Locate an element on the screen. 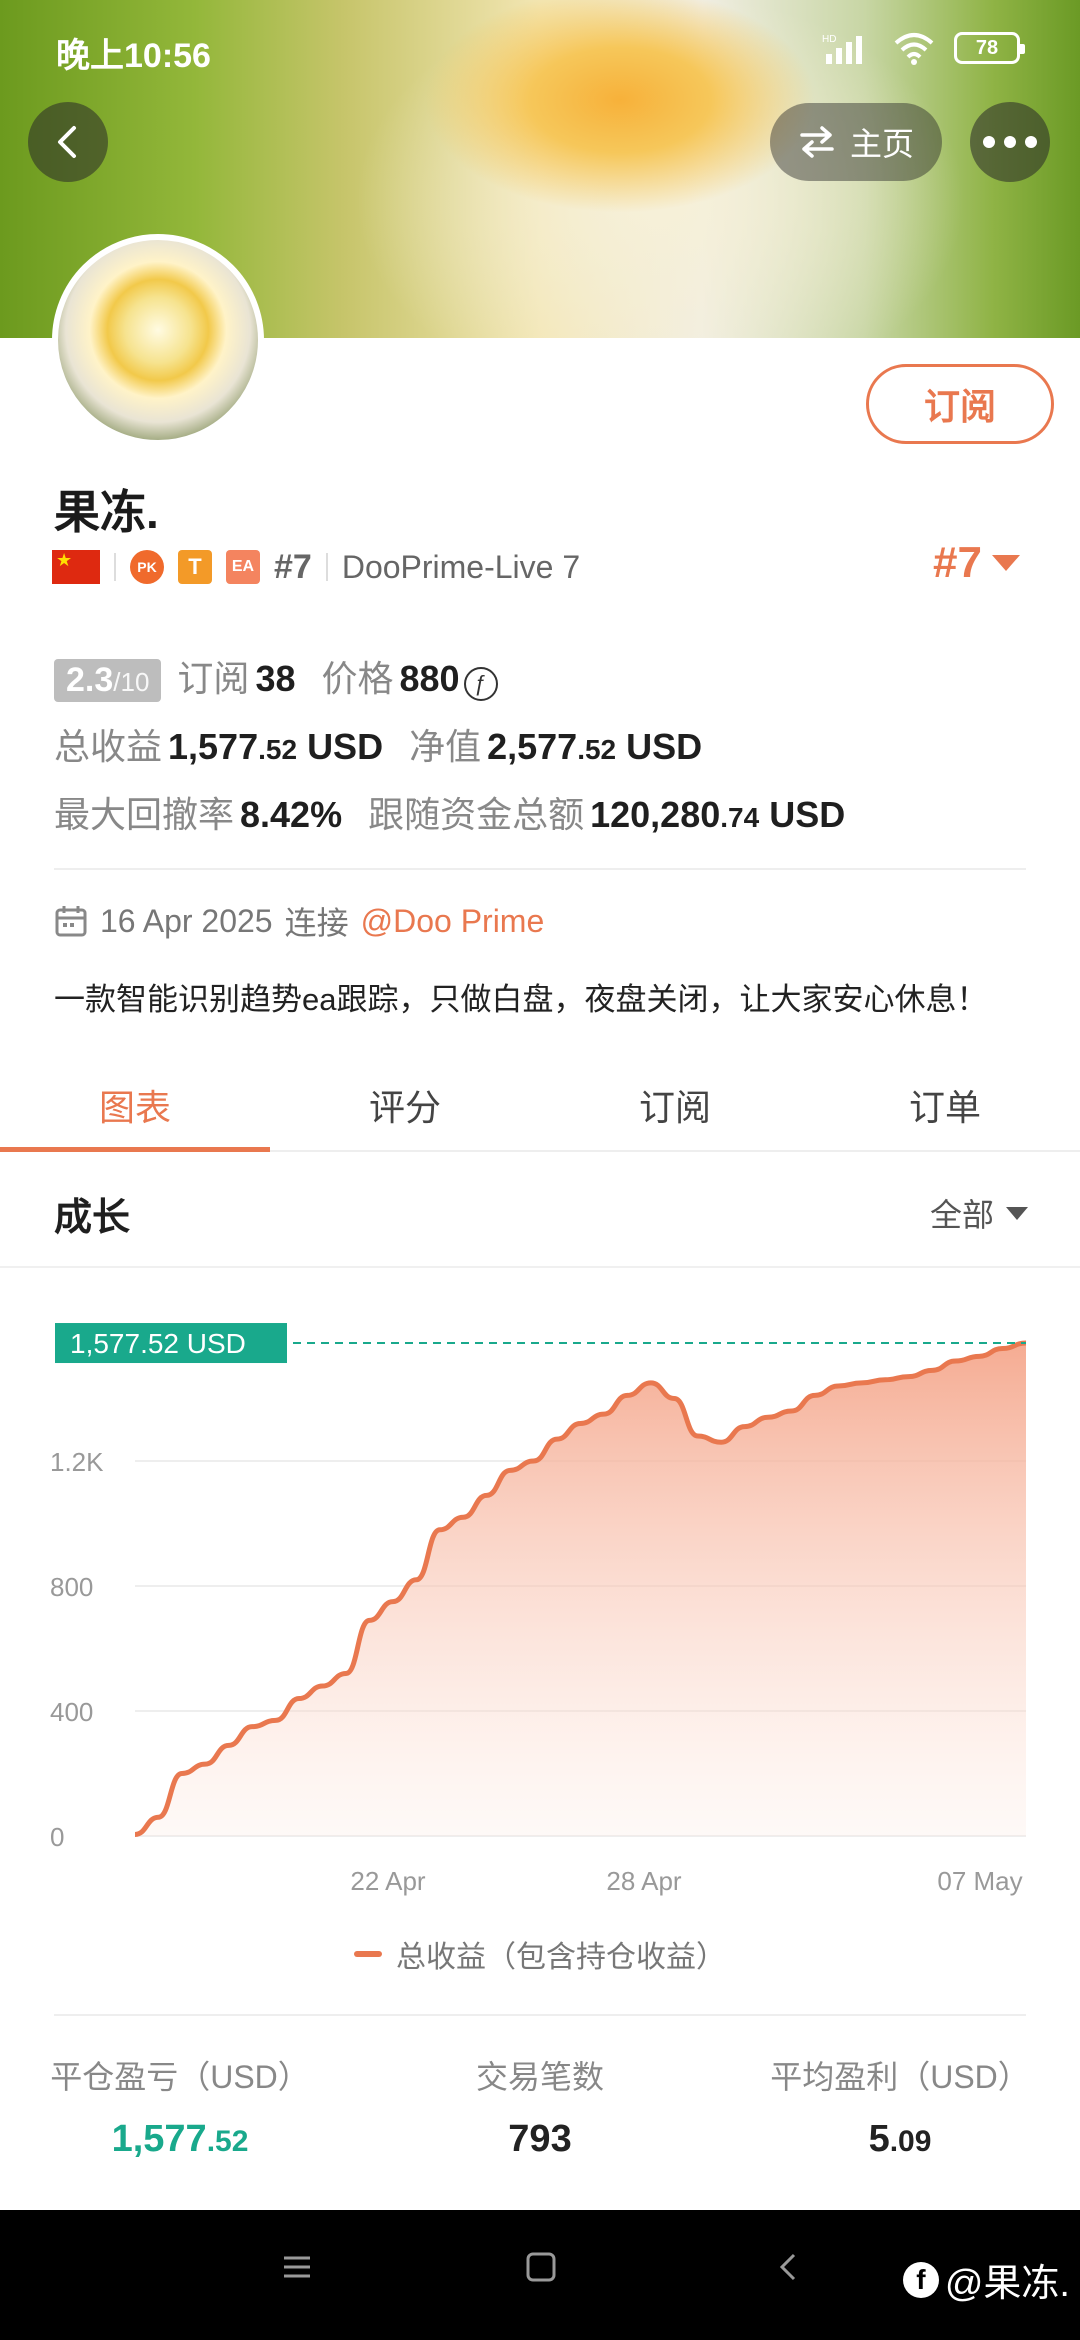 The height and width of the screenshot is (2340, 1080). y-tick-label: 0 is located at coordinates (57, 1837).